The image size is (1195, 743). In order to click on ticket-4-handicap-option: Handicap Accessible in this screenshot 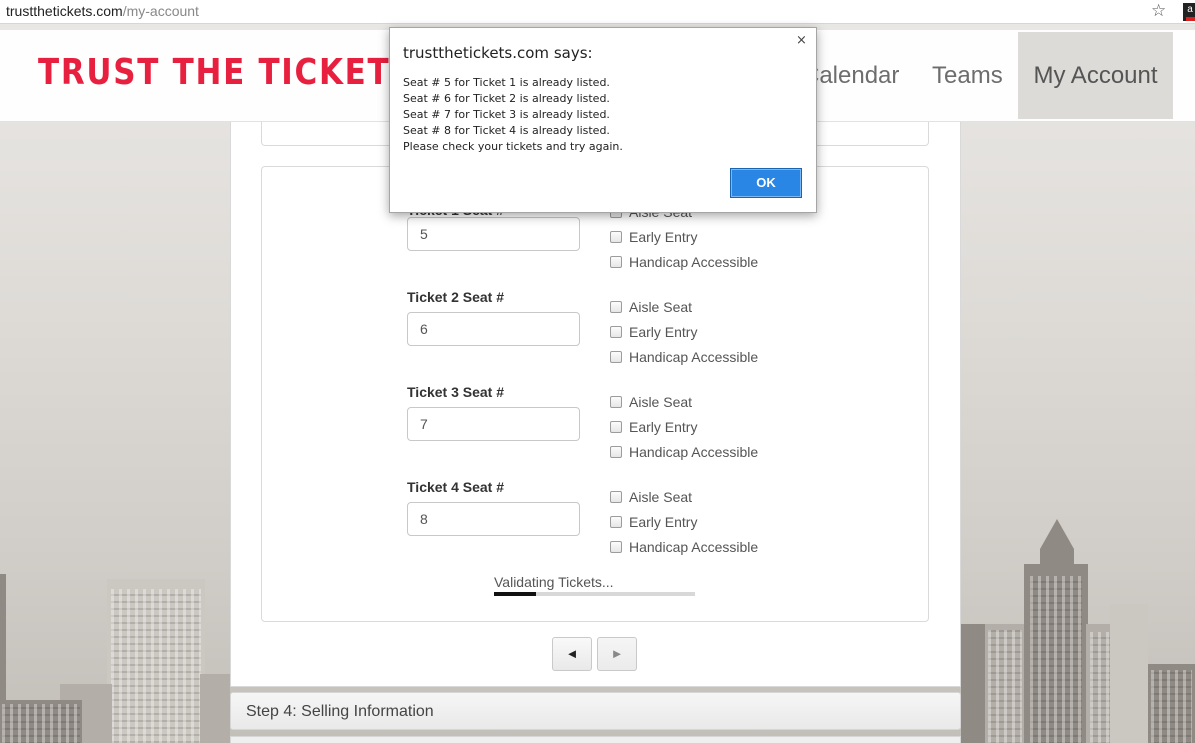, I will do `click(684, 547)`.